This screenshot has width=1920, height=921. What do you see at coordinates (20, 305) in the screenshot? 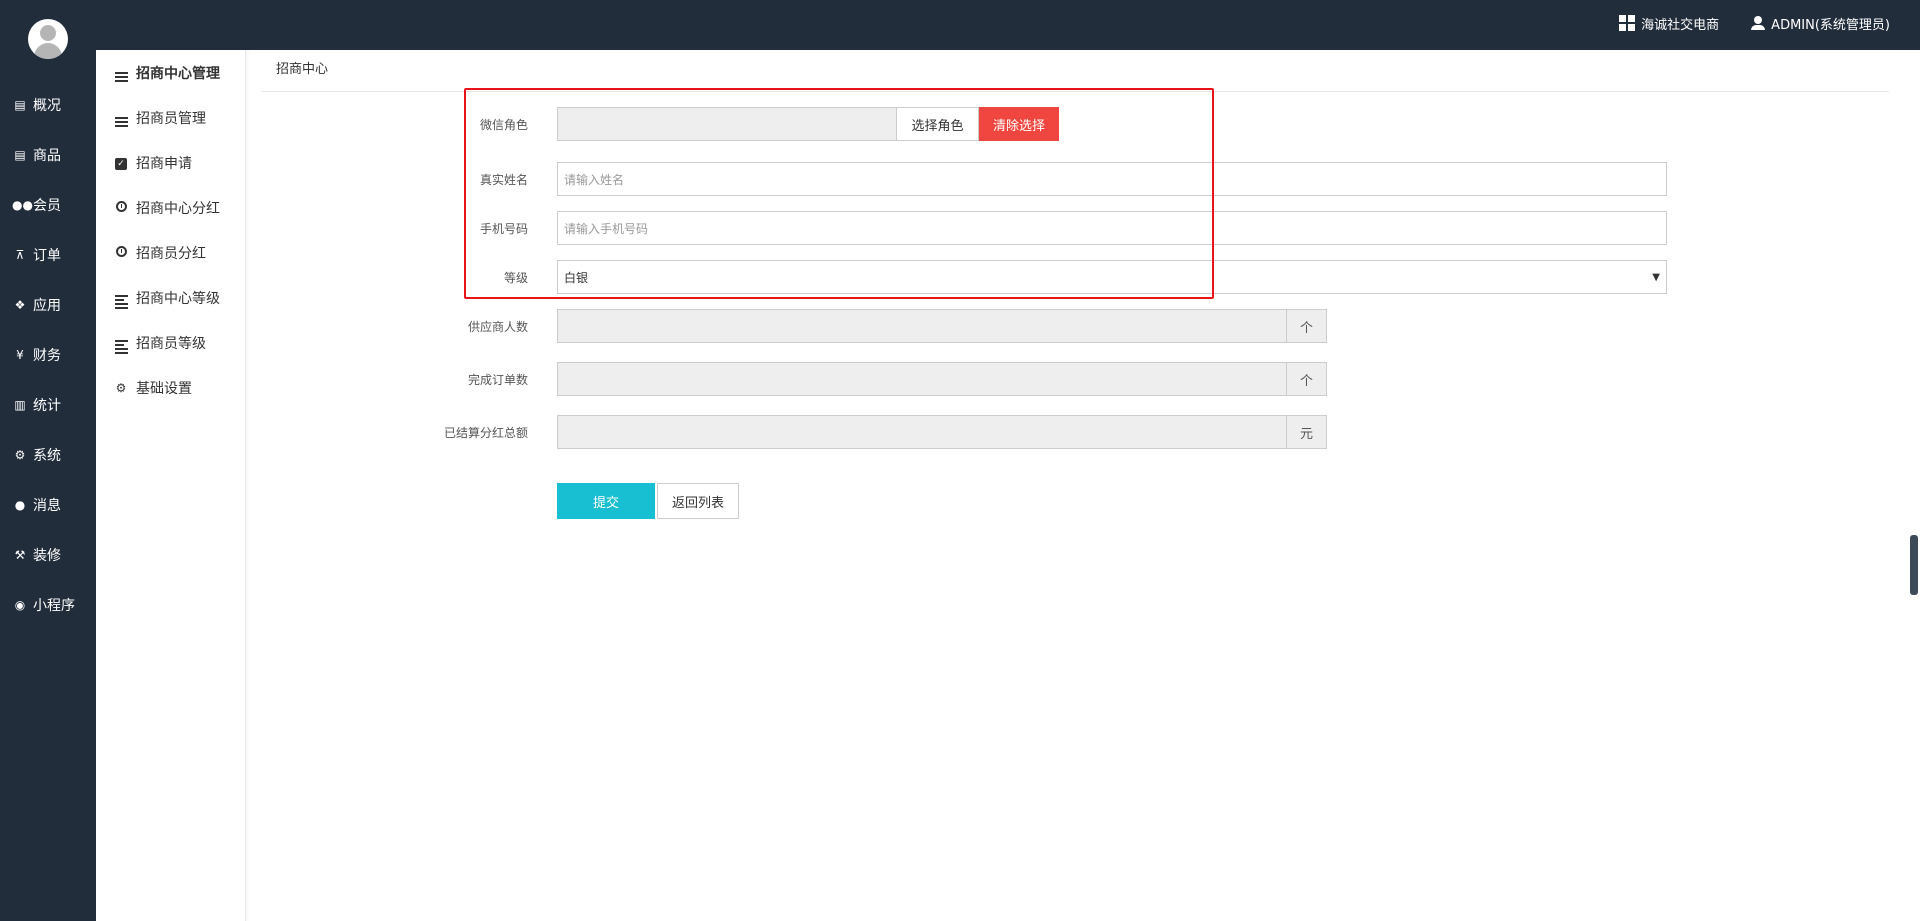
I see `cubes-icon: ❖` at bounding box center [20, 305].